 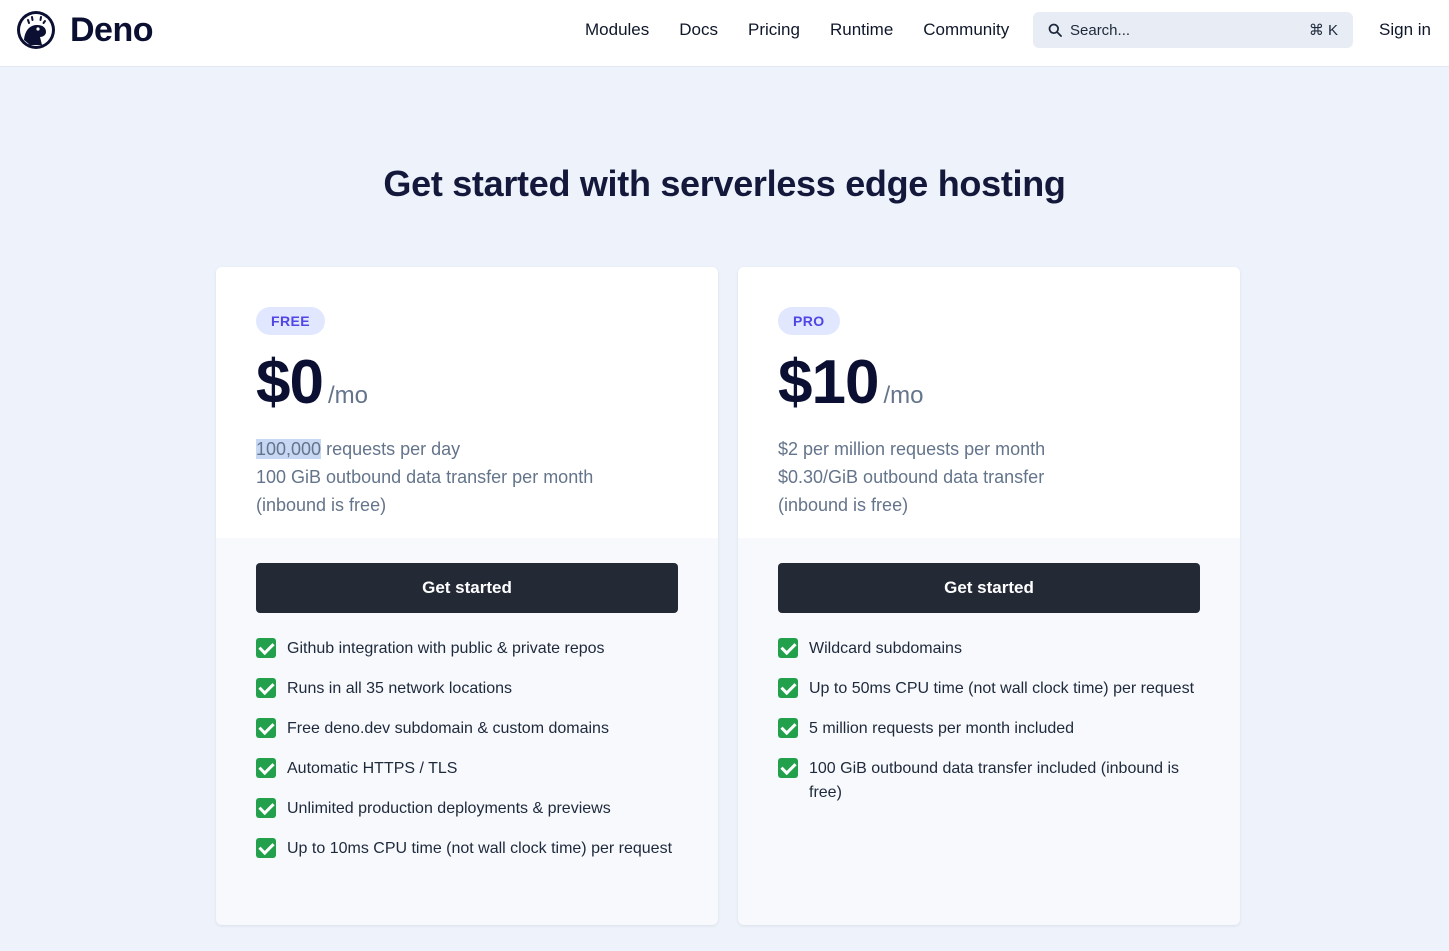 I want to click on price-row: $0 /mo, so click(x=467, y=383).